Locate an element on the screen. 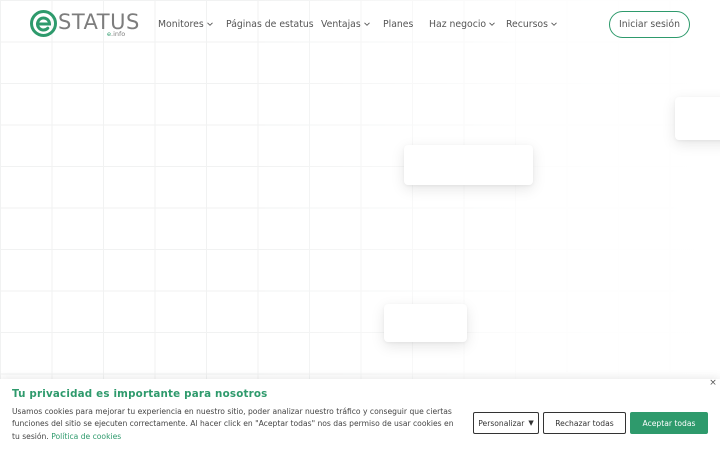 This screenshot has width=720, height=450. nav-item-label: Ventajas is located at coordinates (341, 24).